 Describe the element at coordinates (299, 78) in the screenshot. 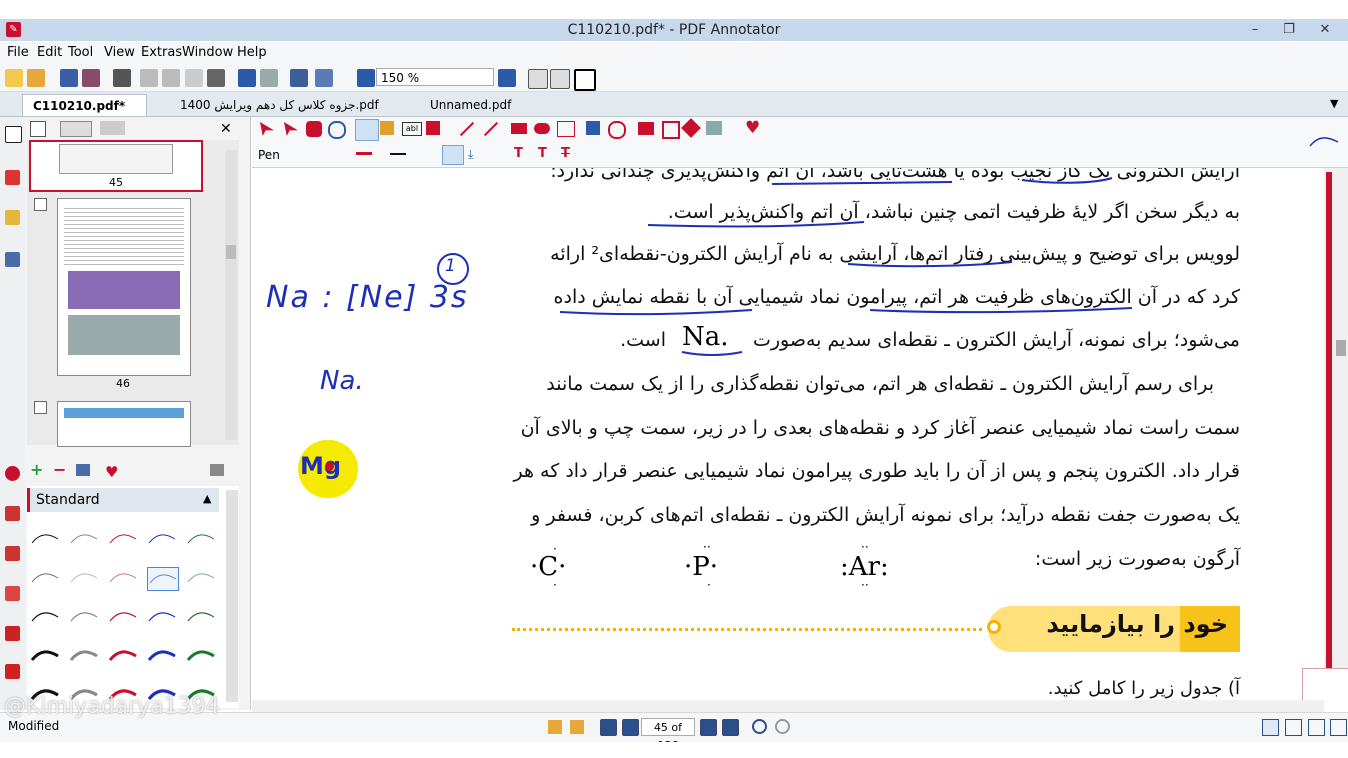

I see `find-icon` at that location.